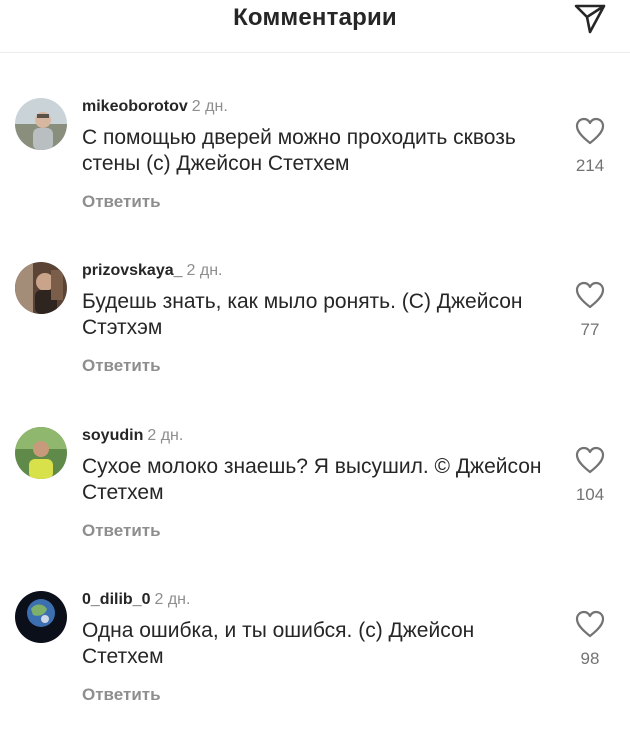 This screenshot has height=741, width=630. Describe the element at coordinates (135, 106) in the screenshot. I see `comment-username: mikeoborotov` at that location.